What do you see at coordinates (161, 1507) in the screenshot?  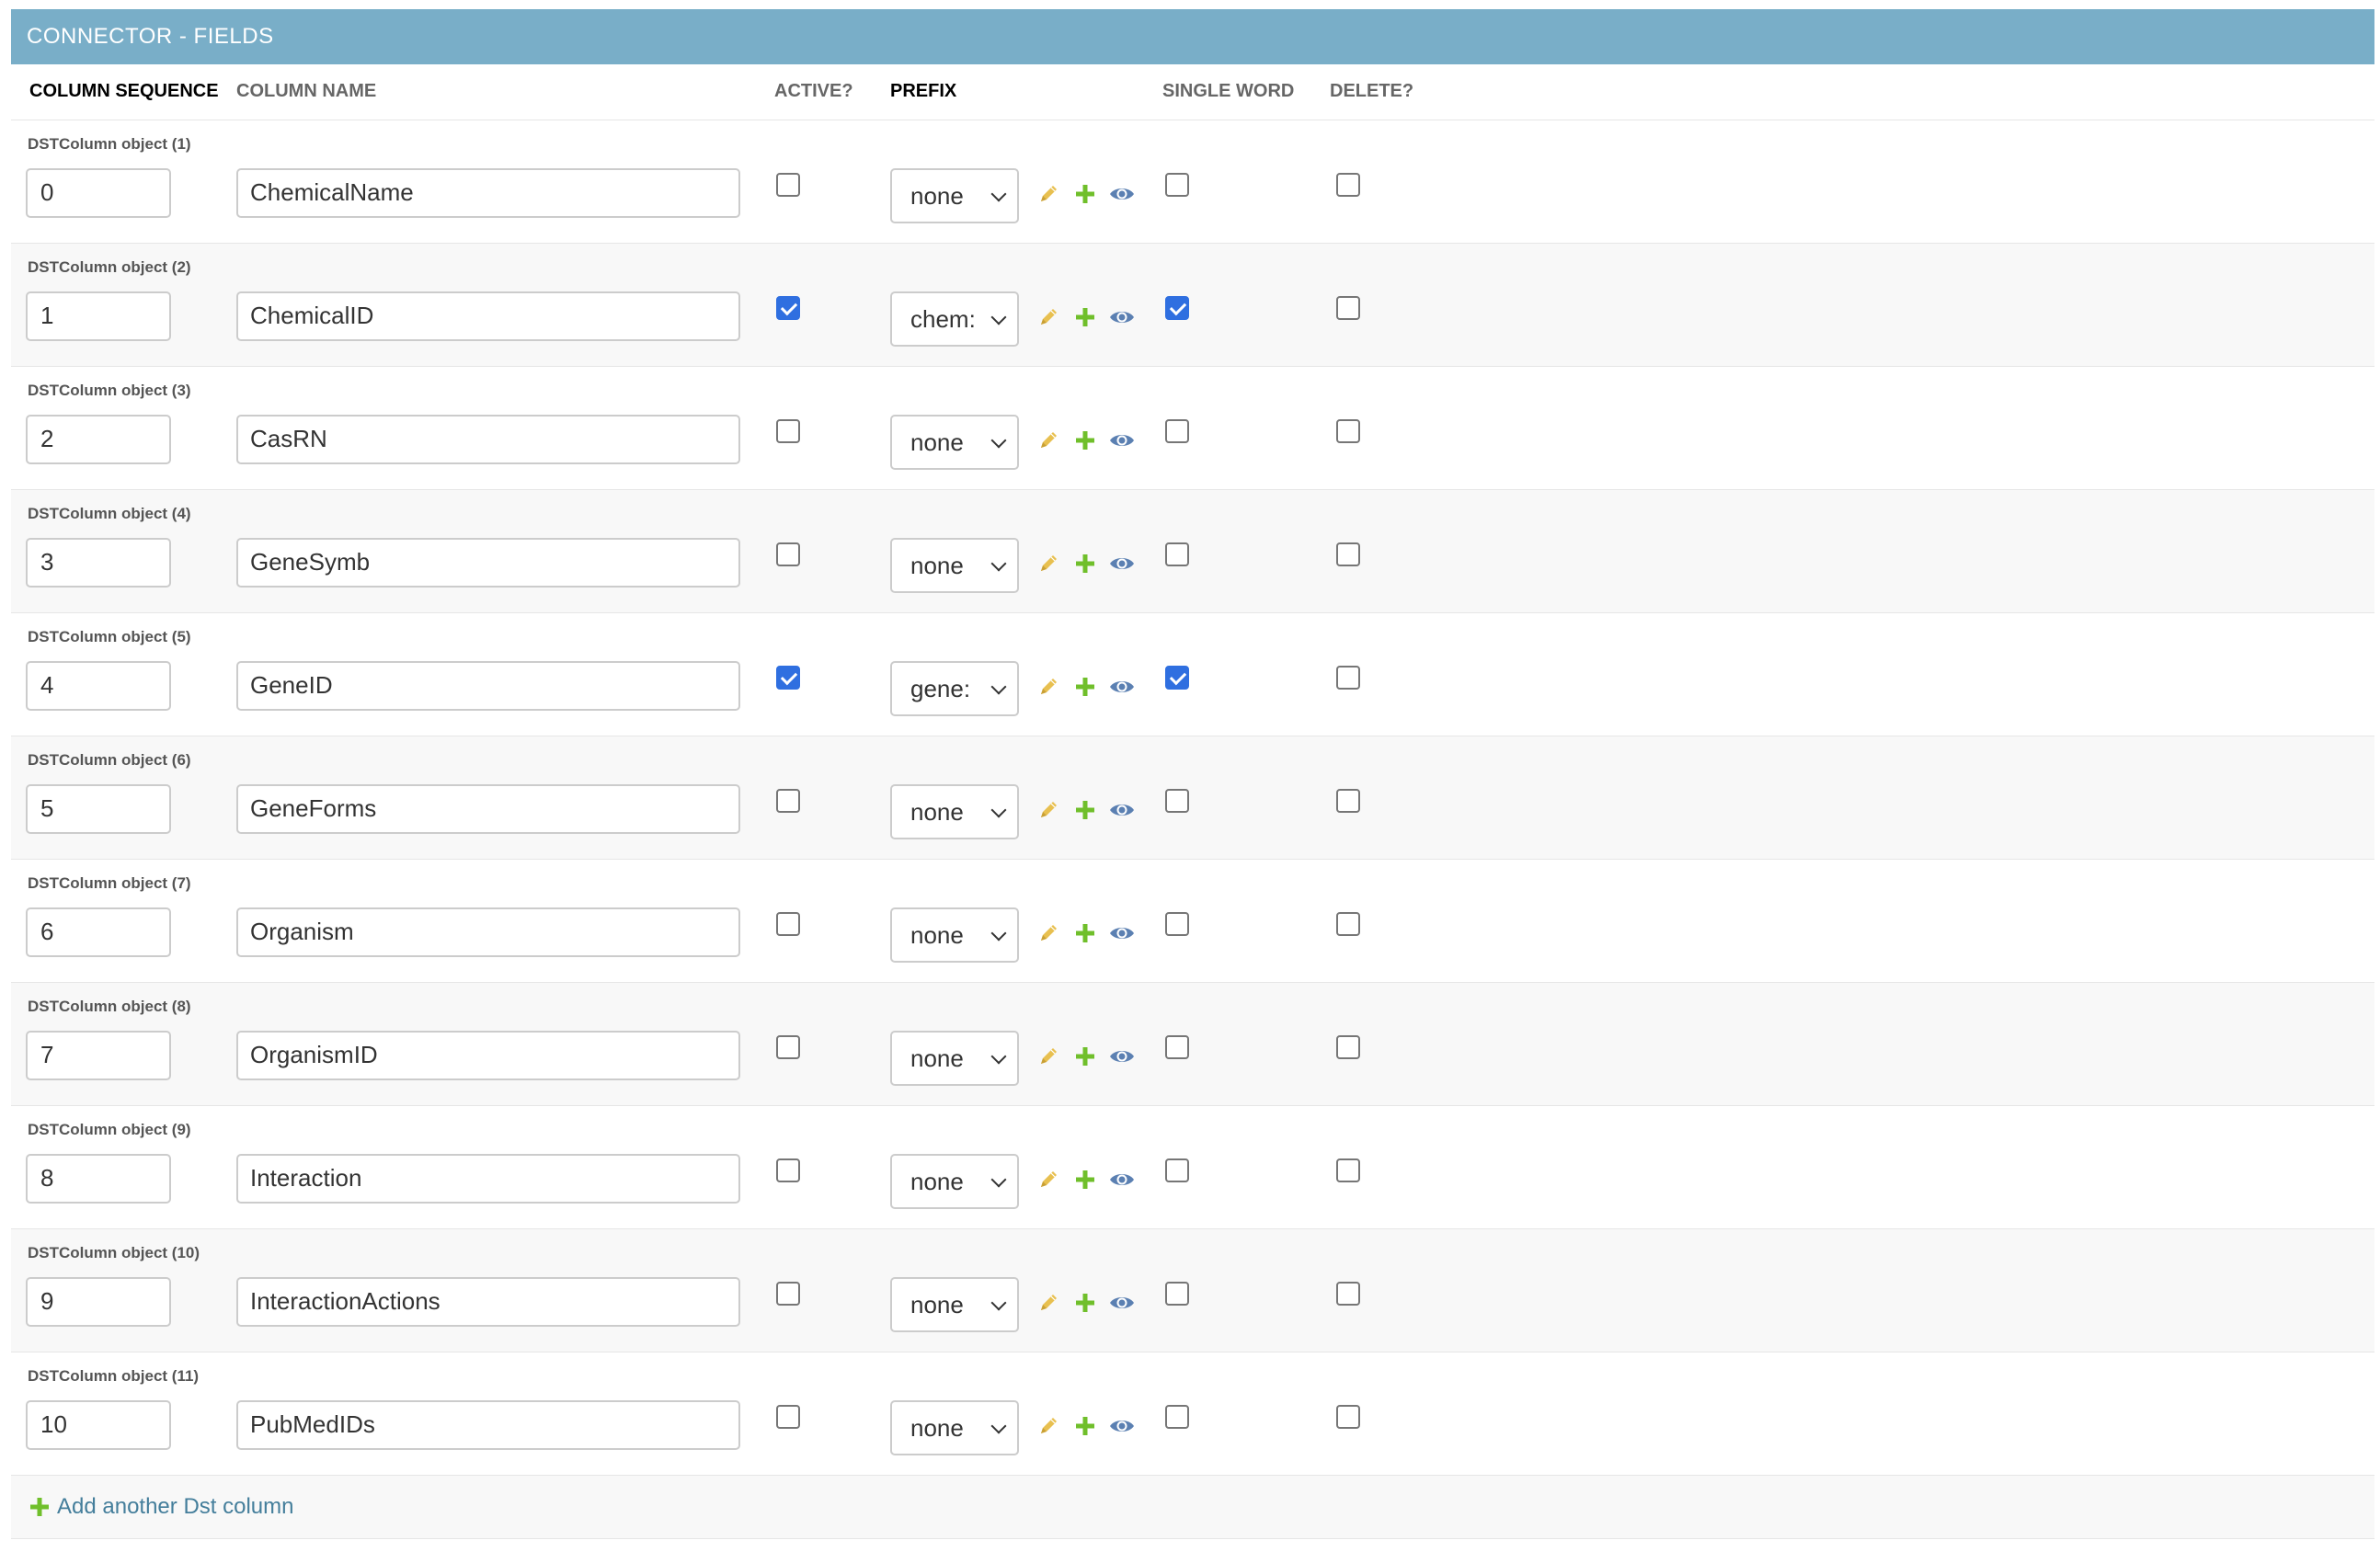 I see `add-another-link: Add another Dst column` at bounding box center [161, 1507].